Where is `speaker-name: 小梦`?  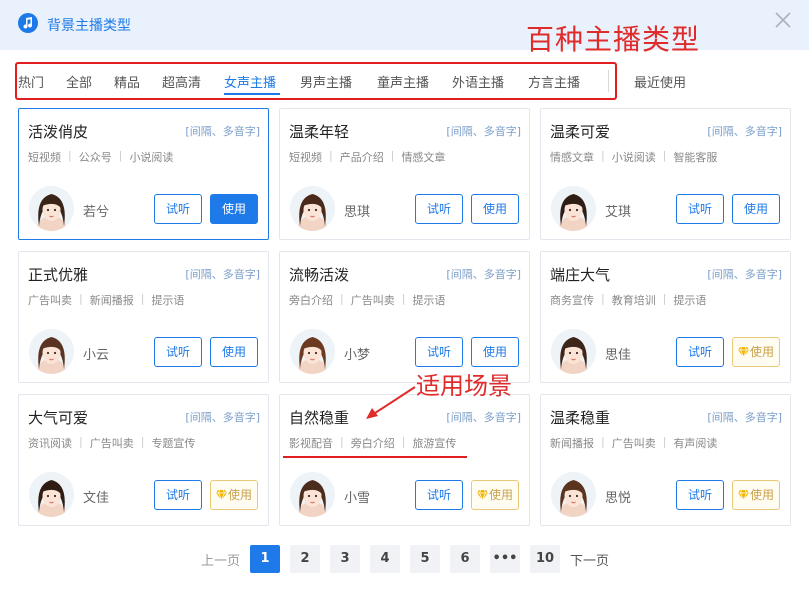 speaker-name: 小梦 is located at coordinates (357, 355).